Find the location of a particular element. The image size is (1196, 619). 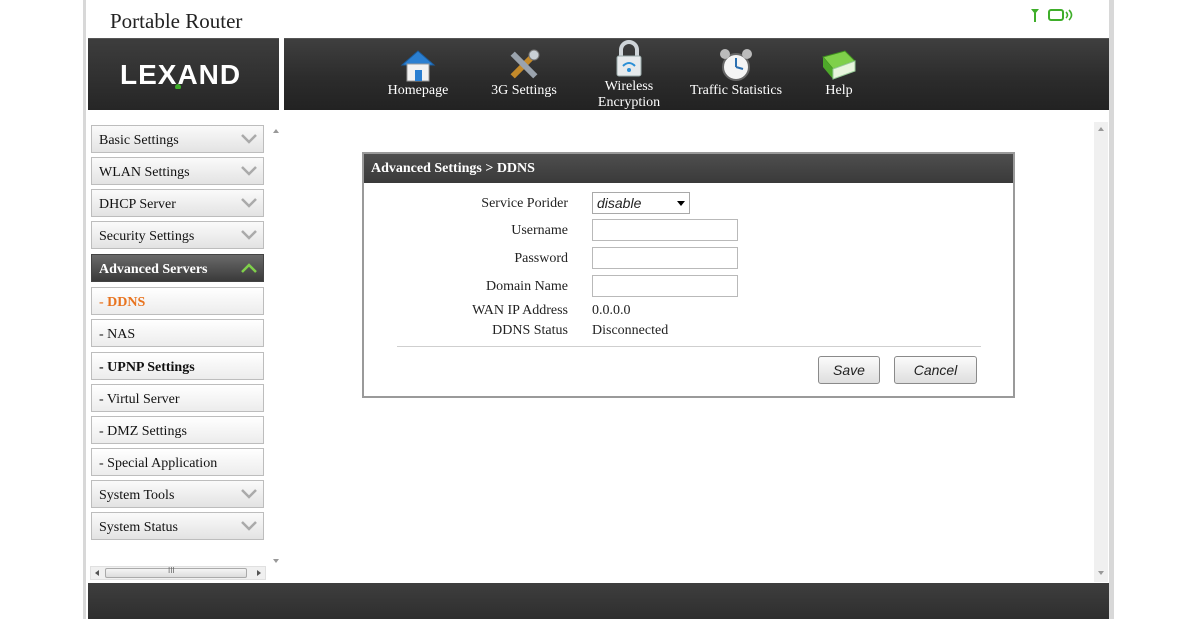

scroll-right-arrow-icon is located at coordinates (259, 573).